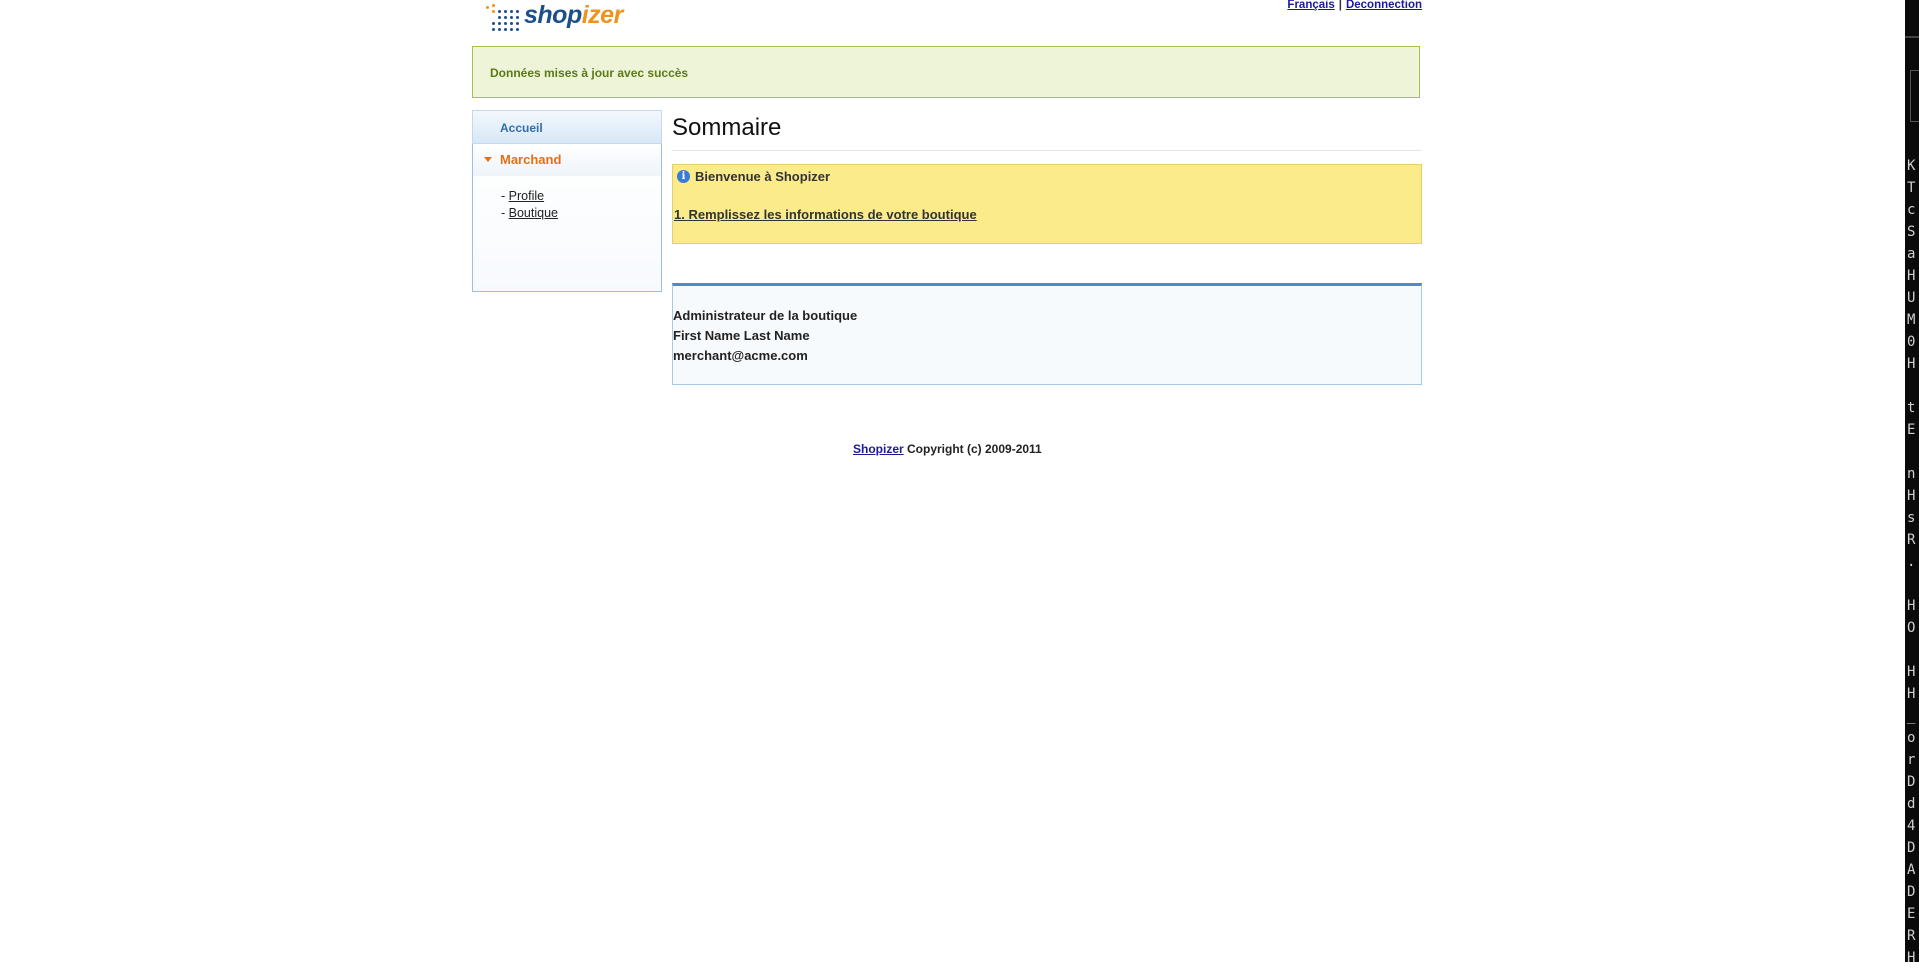  What do you see at coordinates (741, 335) in the screenshot?
I see `admin-name: First Name Last Name` at bounding box center [741, 335].